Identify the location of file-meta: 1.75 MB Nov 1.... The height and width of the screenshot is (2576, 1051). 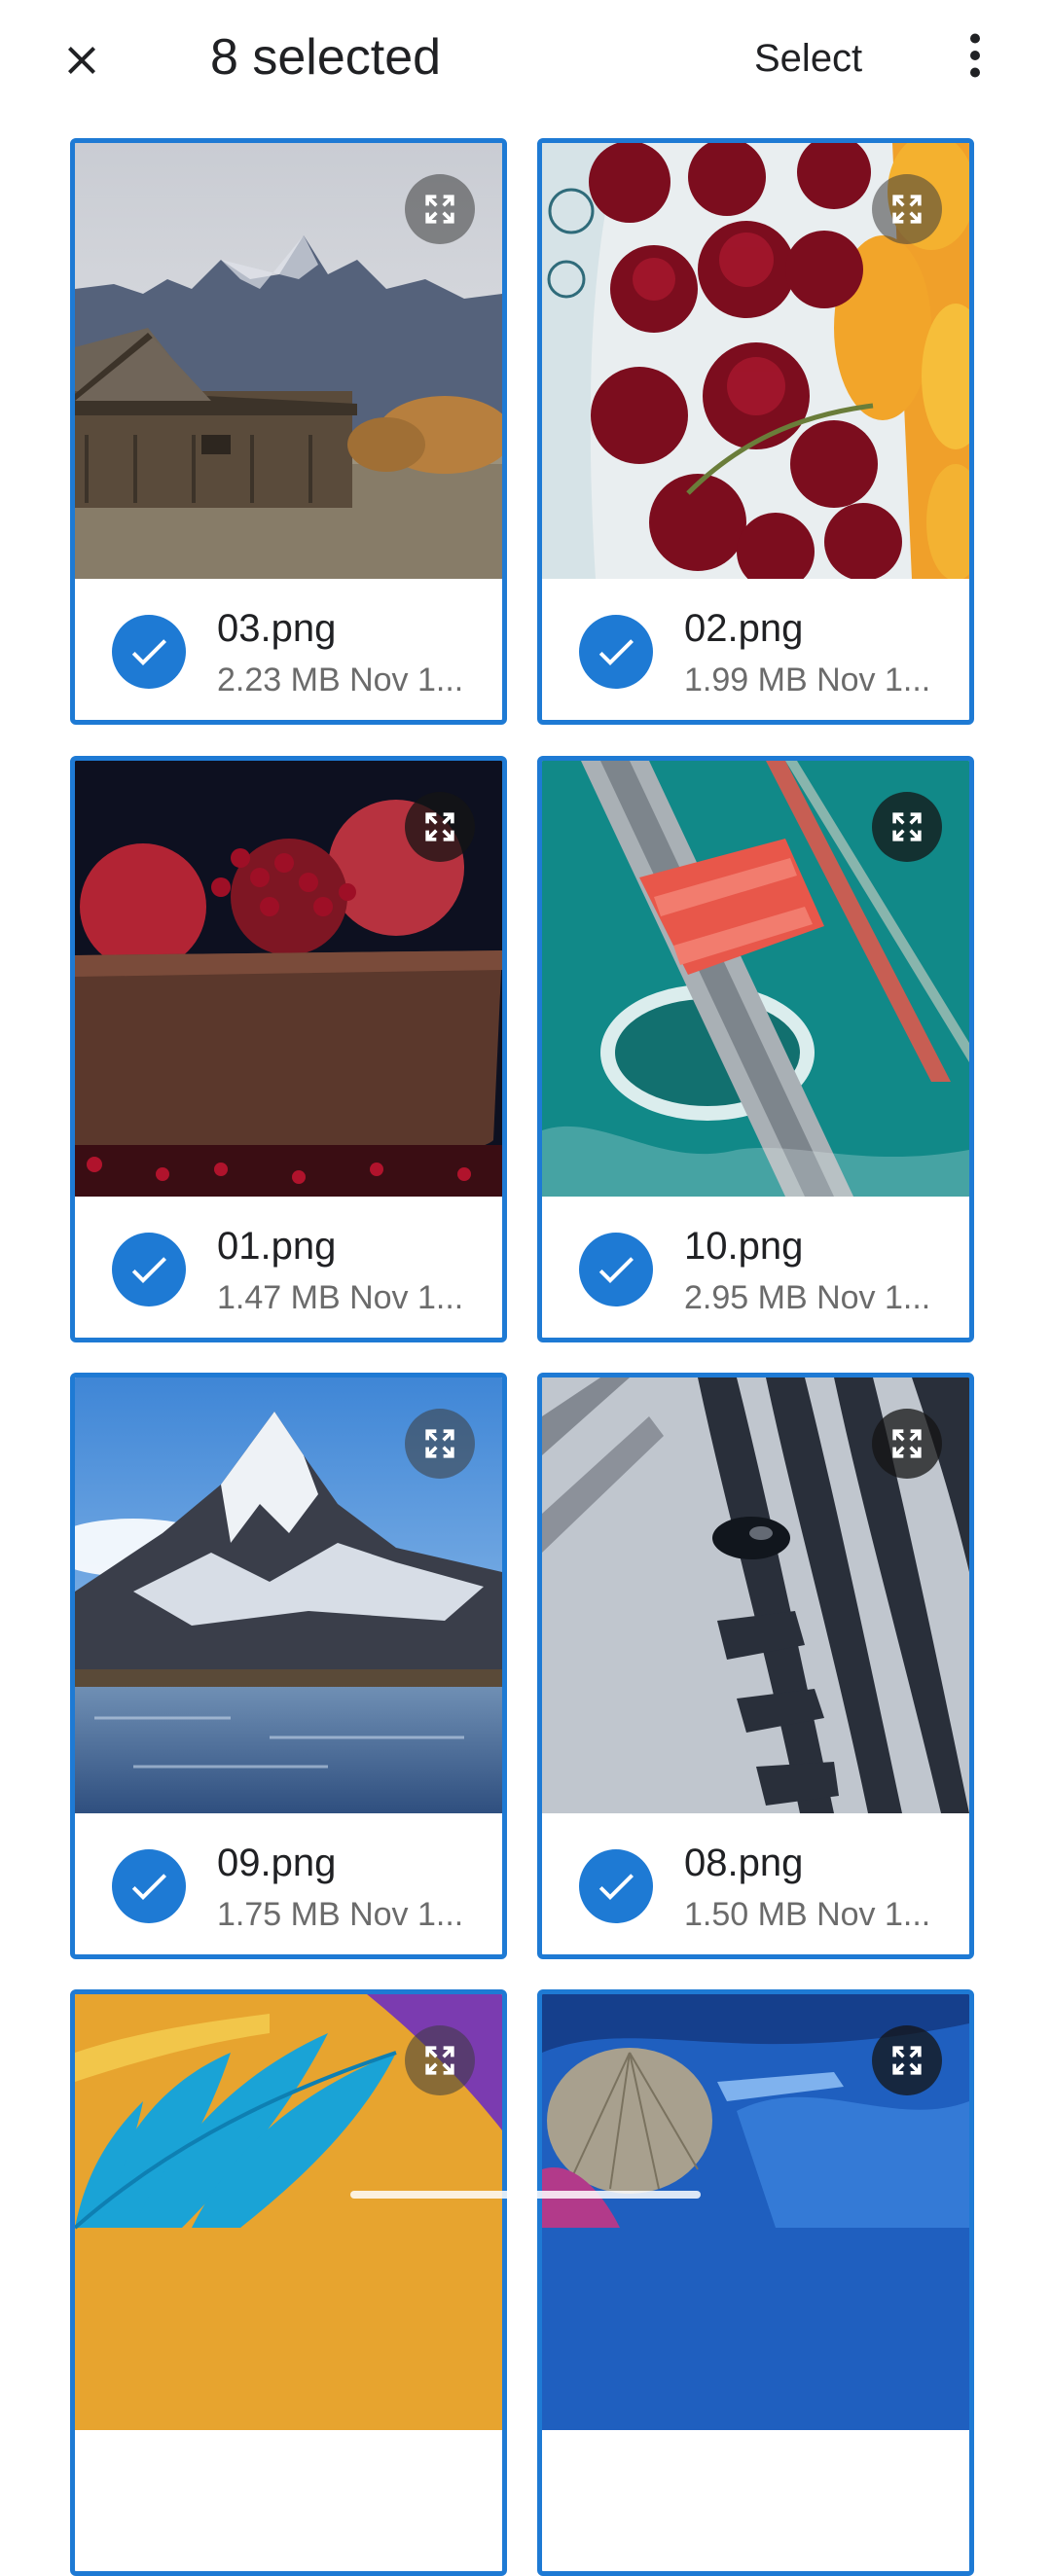
(340, 1914).